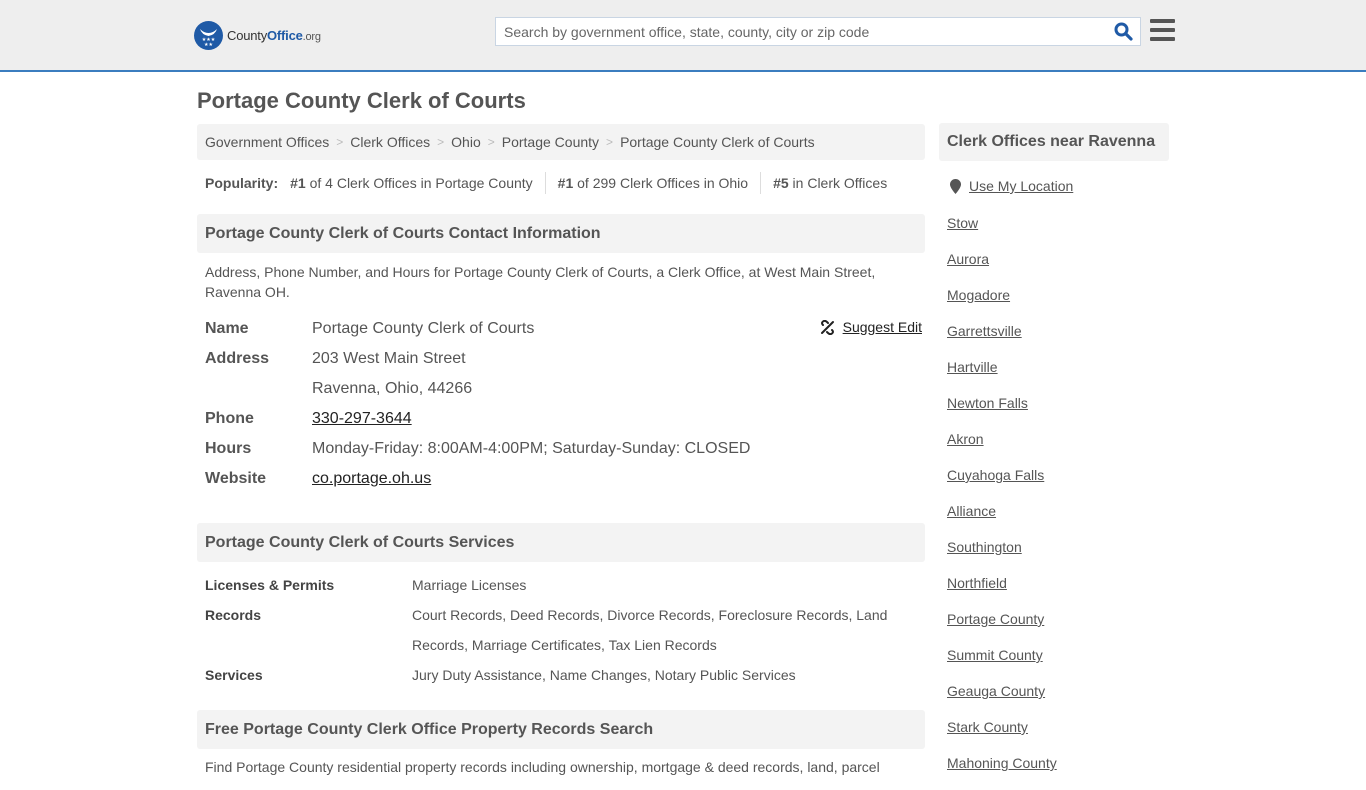 The image size is (1366, 790). I want to click on website-link: co.portage.oh.us, so click(371, 478).